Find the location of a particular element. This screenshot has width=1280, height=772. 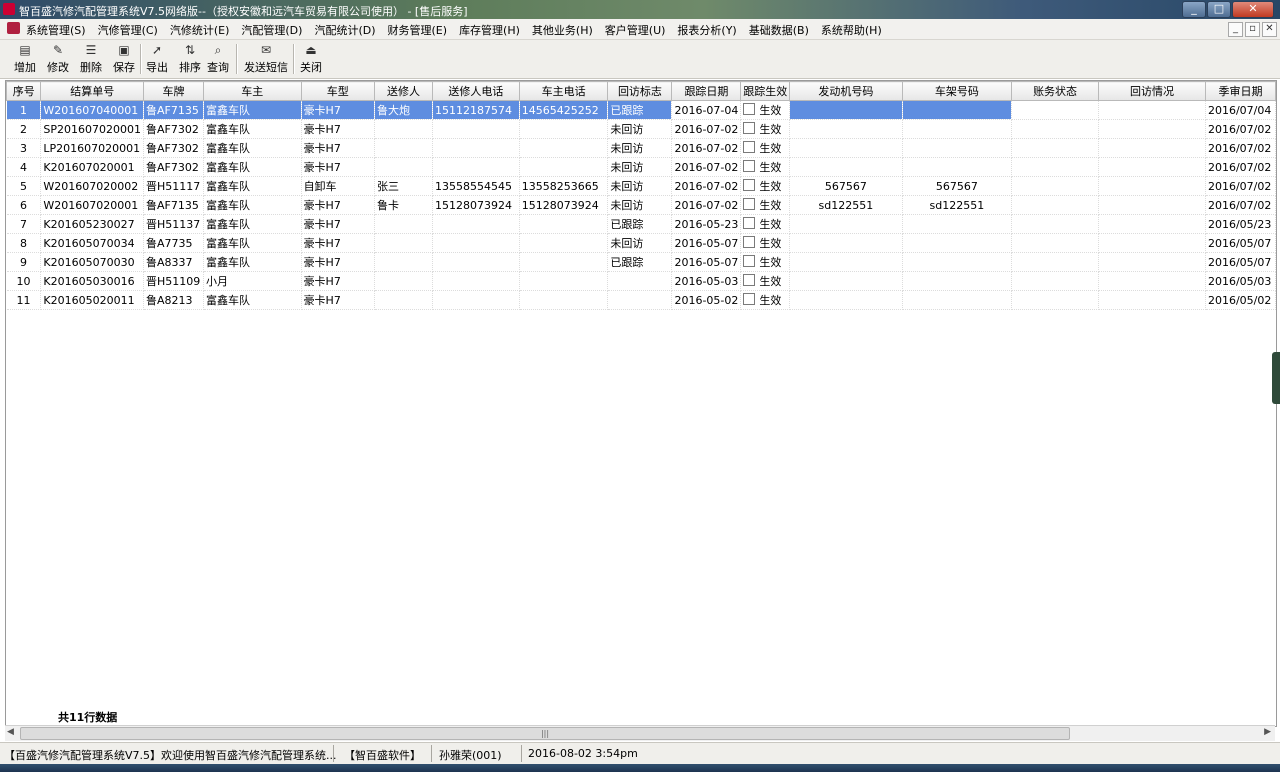

table-cell: 小月 is located at coordinates (252, 281).